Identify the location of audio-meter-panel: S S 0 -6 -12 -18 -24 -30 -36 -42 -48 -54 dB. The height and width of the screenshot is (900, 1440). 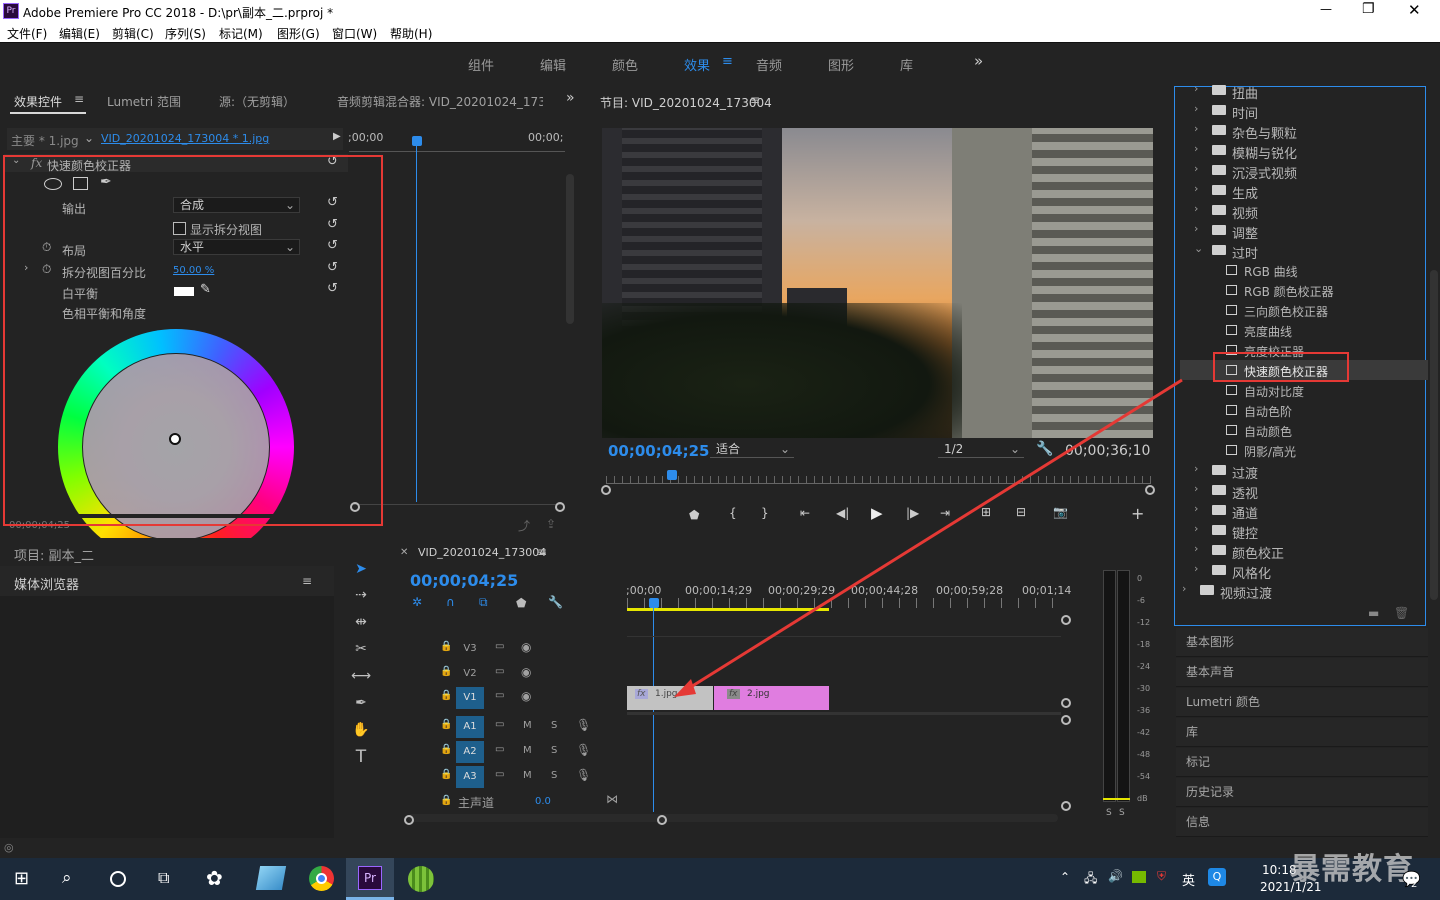
(1128, 689).